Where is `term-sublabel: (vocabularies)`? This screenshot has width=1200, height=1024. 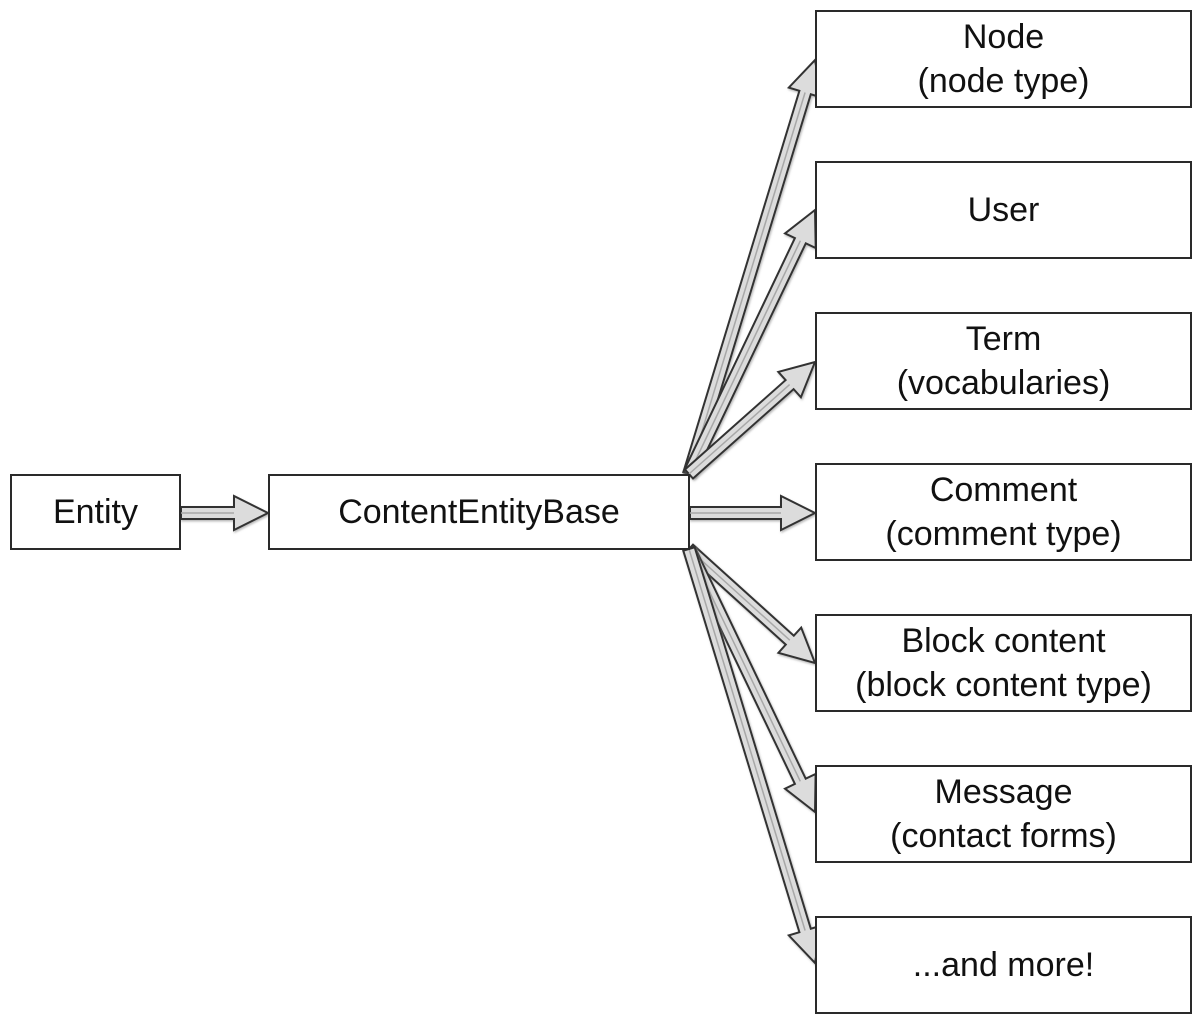
term-sublabel: (vocabularies) is located at coordinates (1003, 383).